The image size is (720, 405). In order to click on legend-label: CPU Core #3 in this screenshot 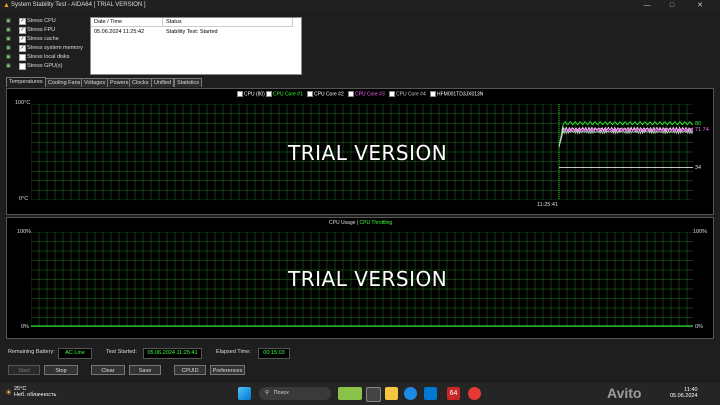, I will do `click(370, 94)`.